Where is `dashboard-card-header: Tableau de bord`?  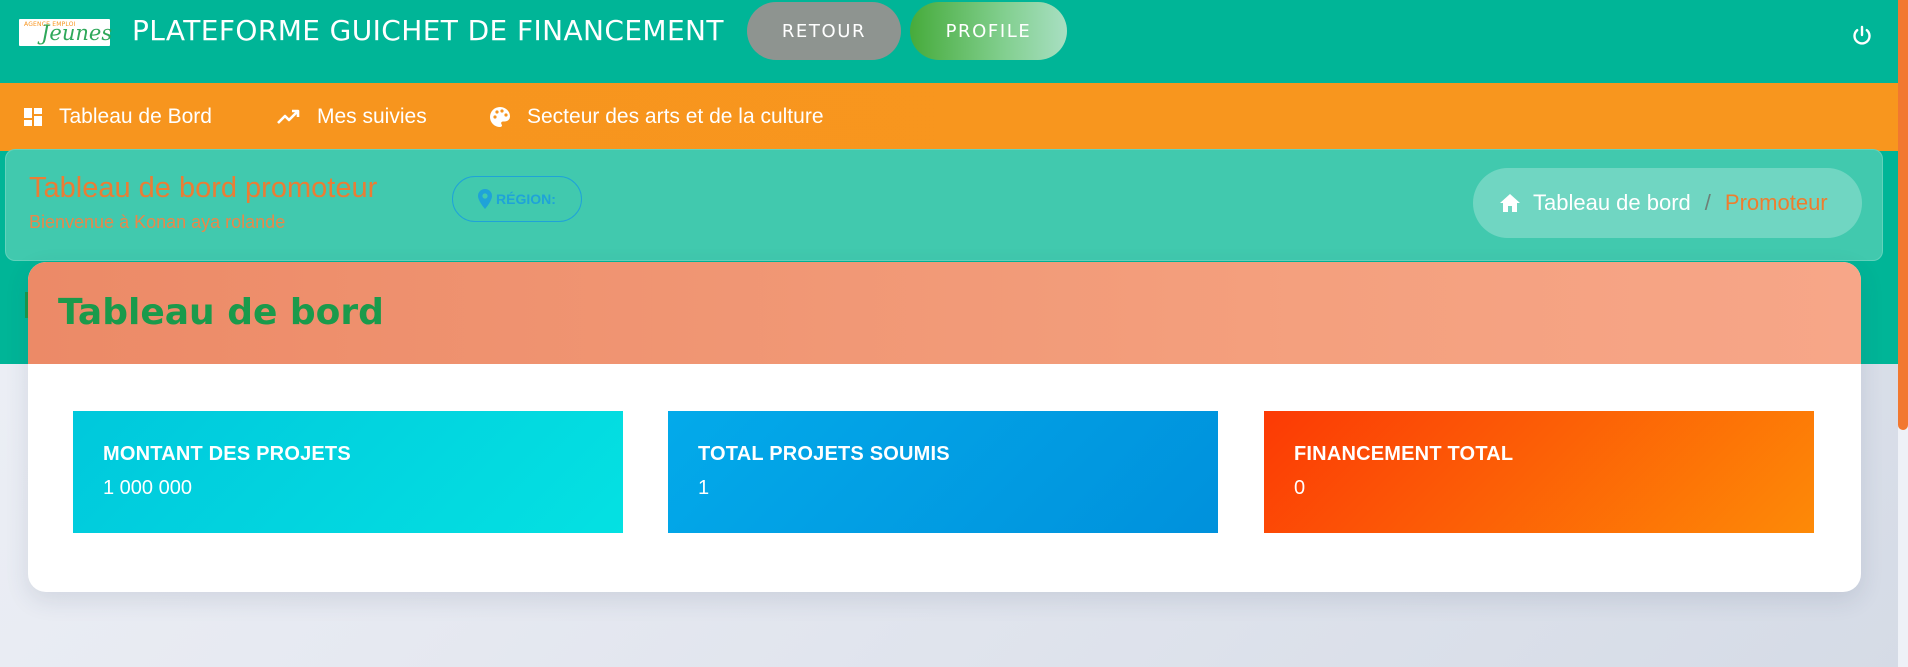 dashboard-card-header: Tableau de bord is located at coordinates (944, 313).